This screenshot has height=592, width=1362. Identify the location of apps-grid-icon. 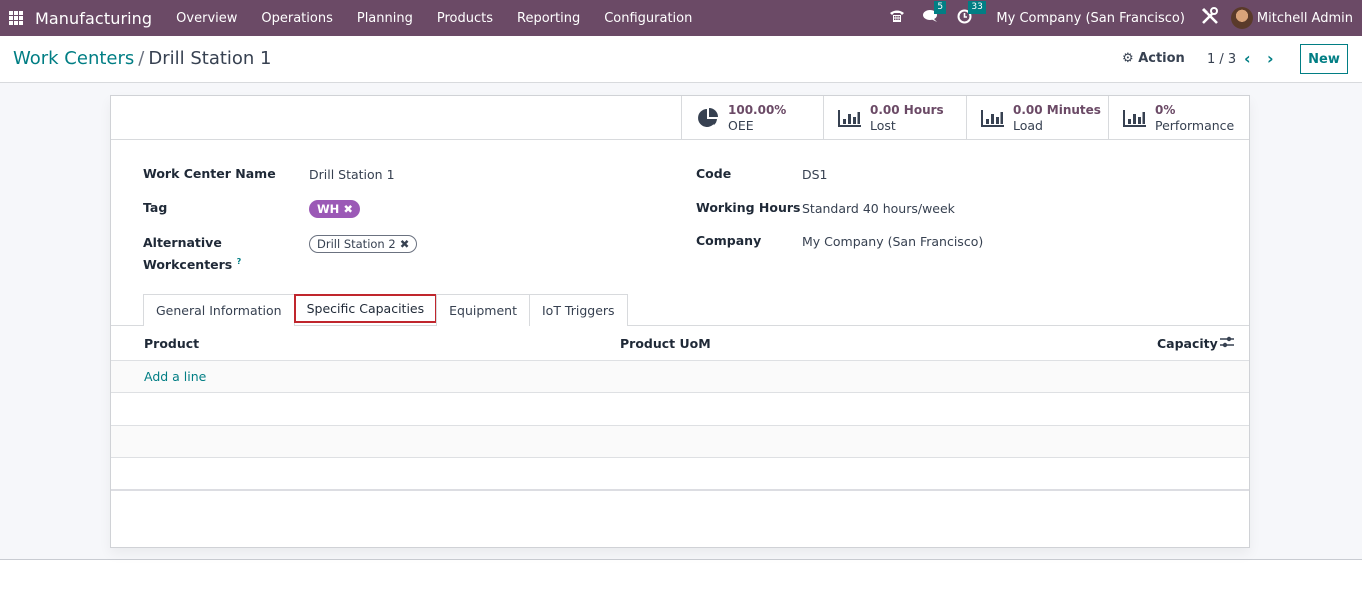
(16, 18).